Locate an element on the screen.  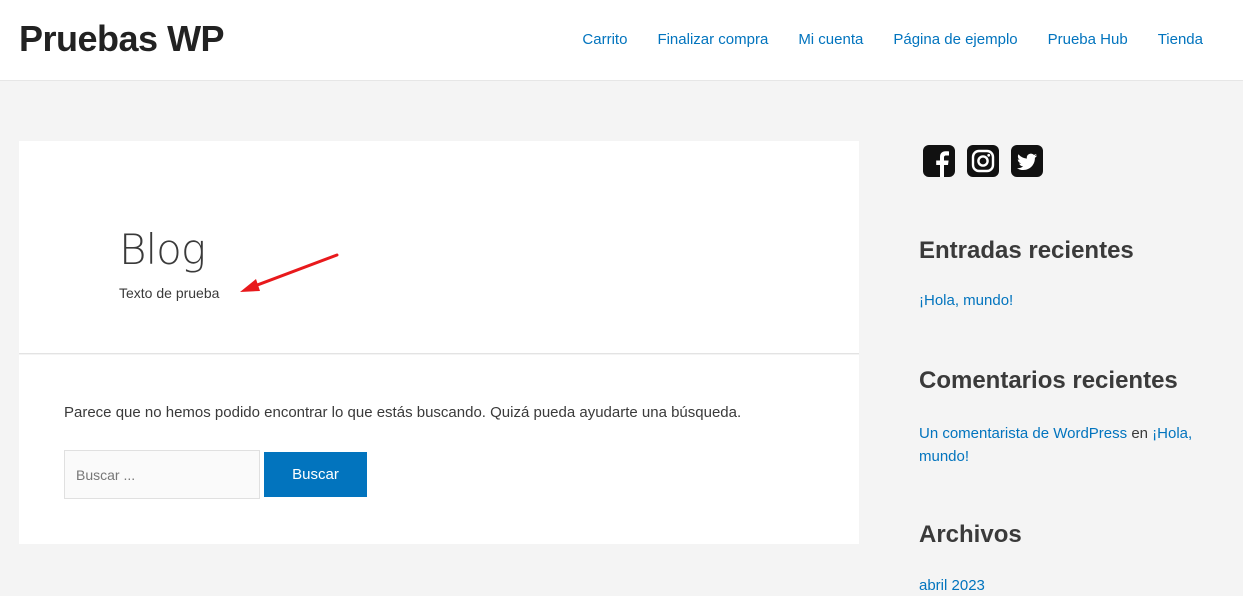
archive-link: abril 2023 is located at coordinates (952, 585).